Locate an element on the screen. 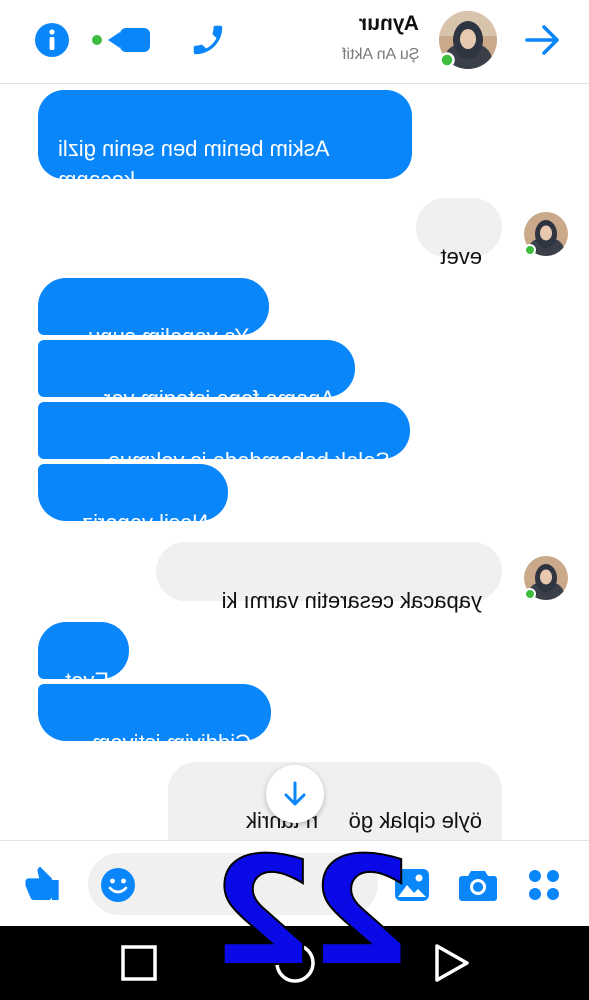 The height and width of the screenshot is (1000, 589). info-button is located at coordinates (52, 40).